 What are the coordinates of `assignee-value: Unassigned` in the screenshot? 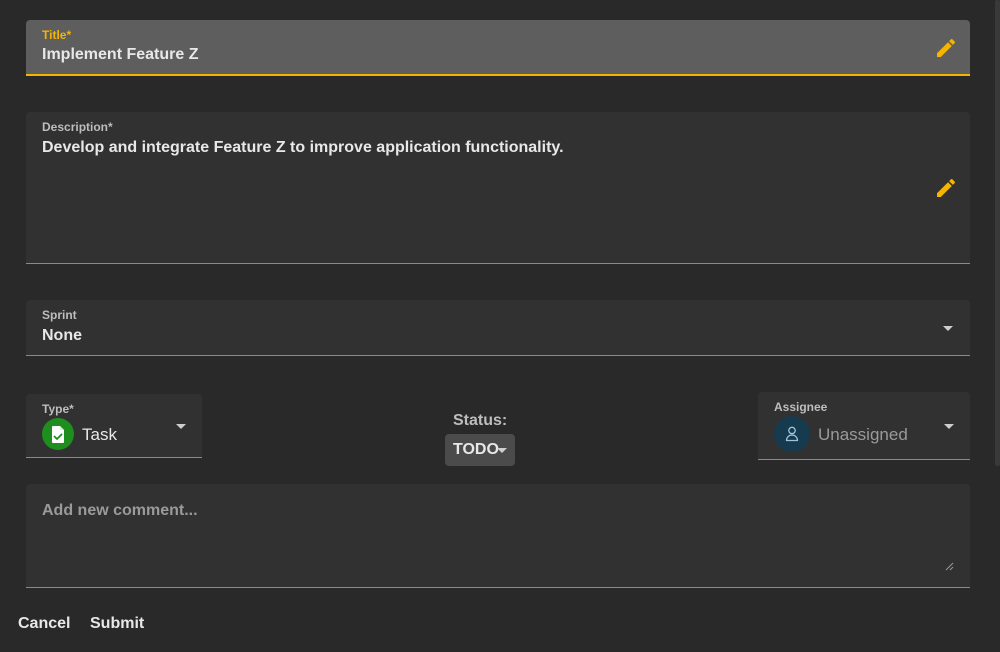 It's located at (863, 434).